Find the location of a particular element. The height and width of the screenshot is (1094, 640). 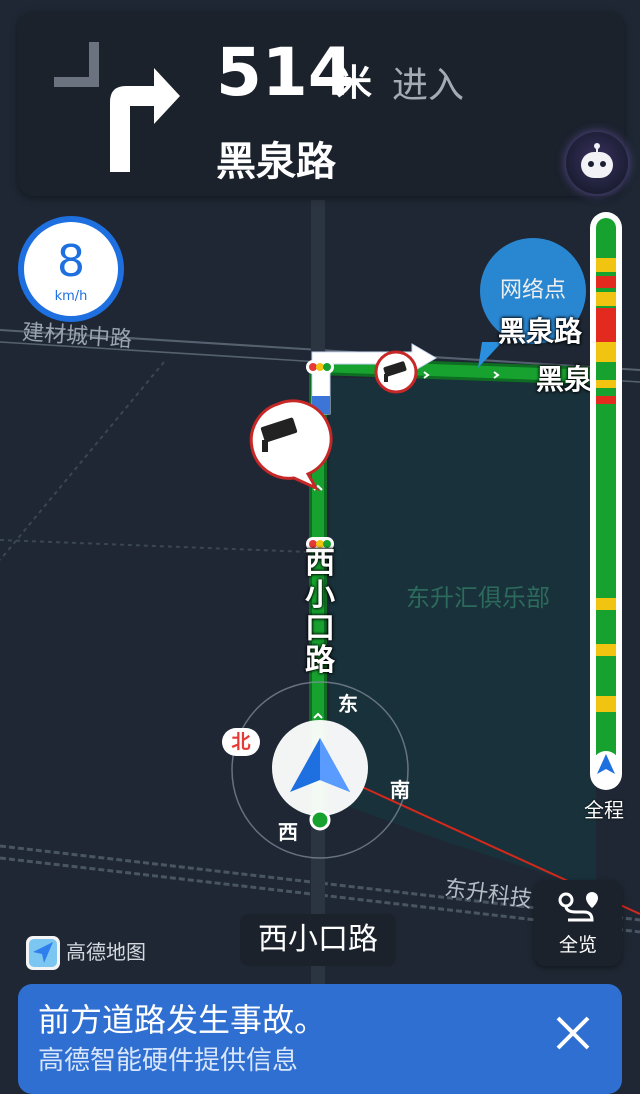

target-road-bubble-label: 黑泉路 is located at coordinates (540, 331).